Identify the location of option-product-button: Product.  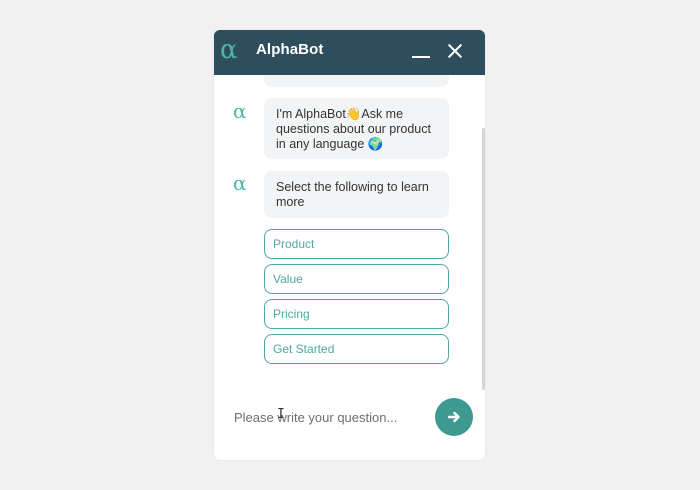
(356, 244).